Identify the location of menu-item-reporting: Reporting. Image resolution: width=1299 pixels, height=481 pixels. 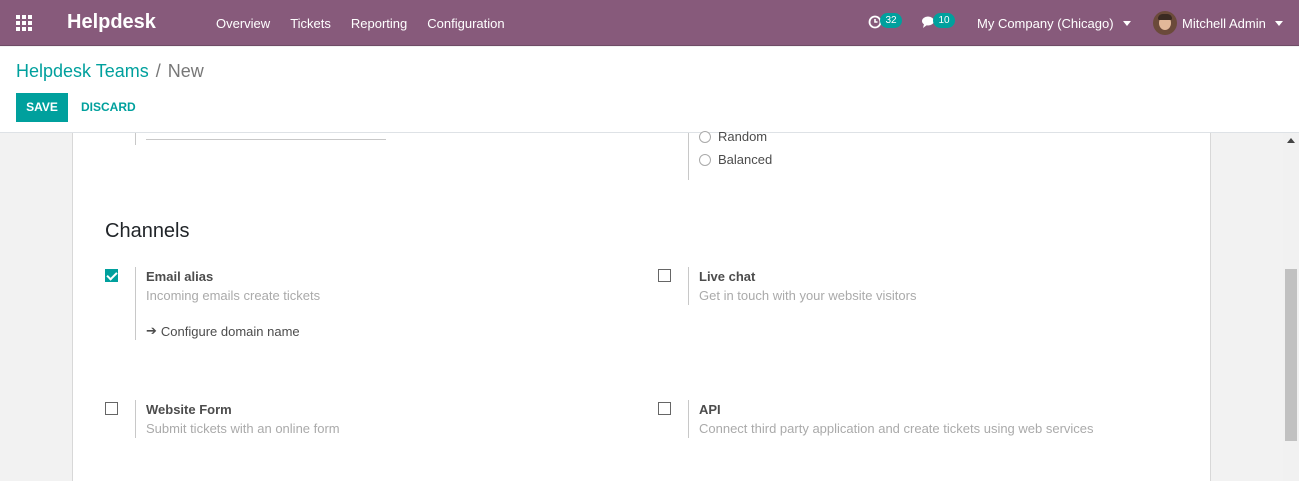
(379, 23).